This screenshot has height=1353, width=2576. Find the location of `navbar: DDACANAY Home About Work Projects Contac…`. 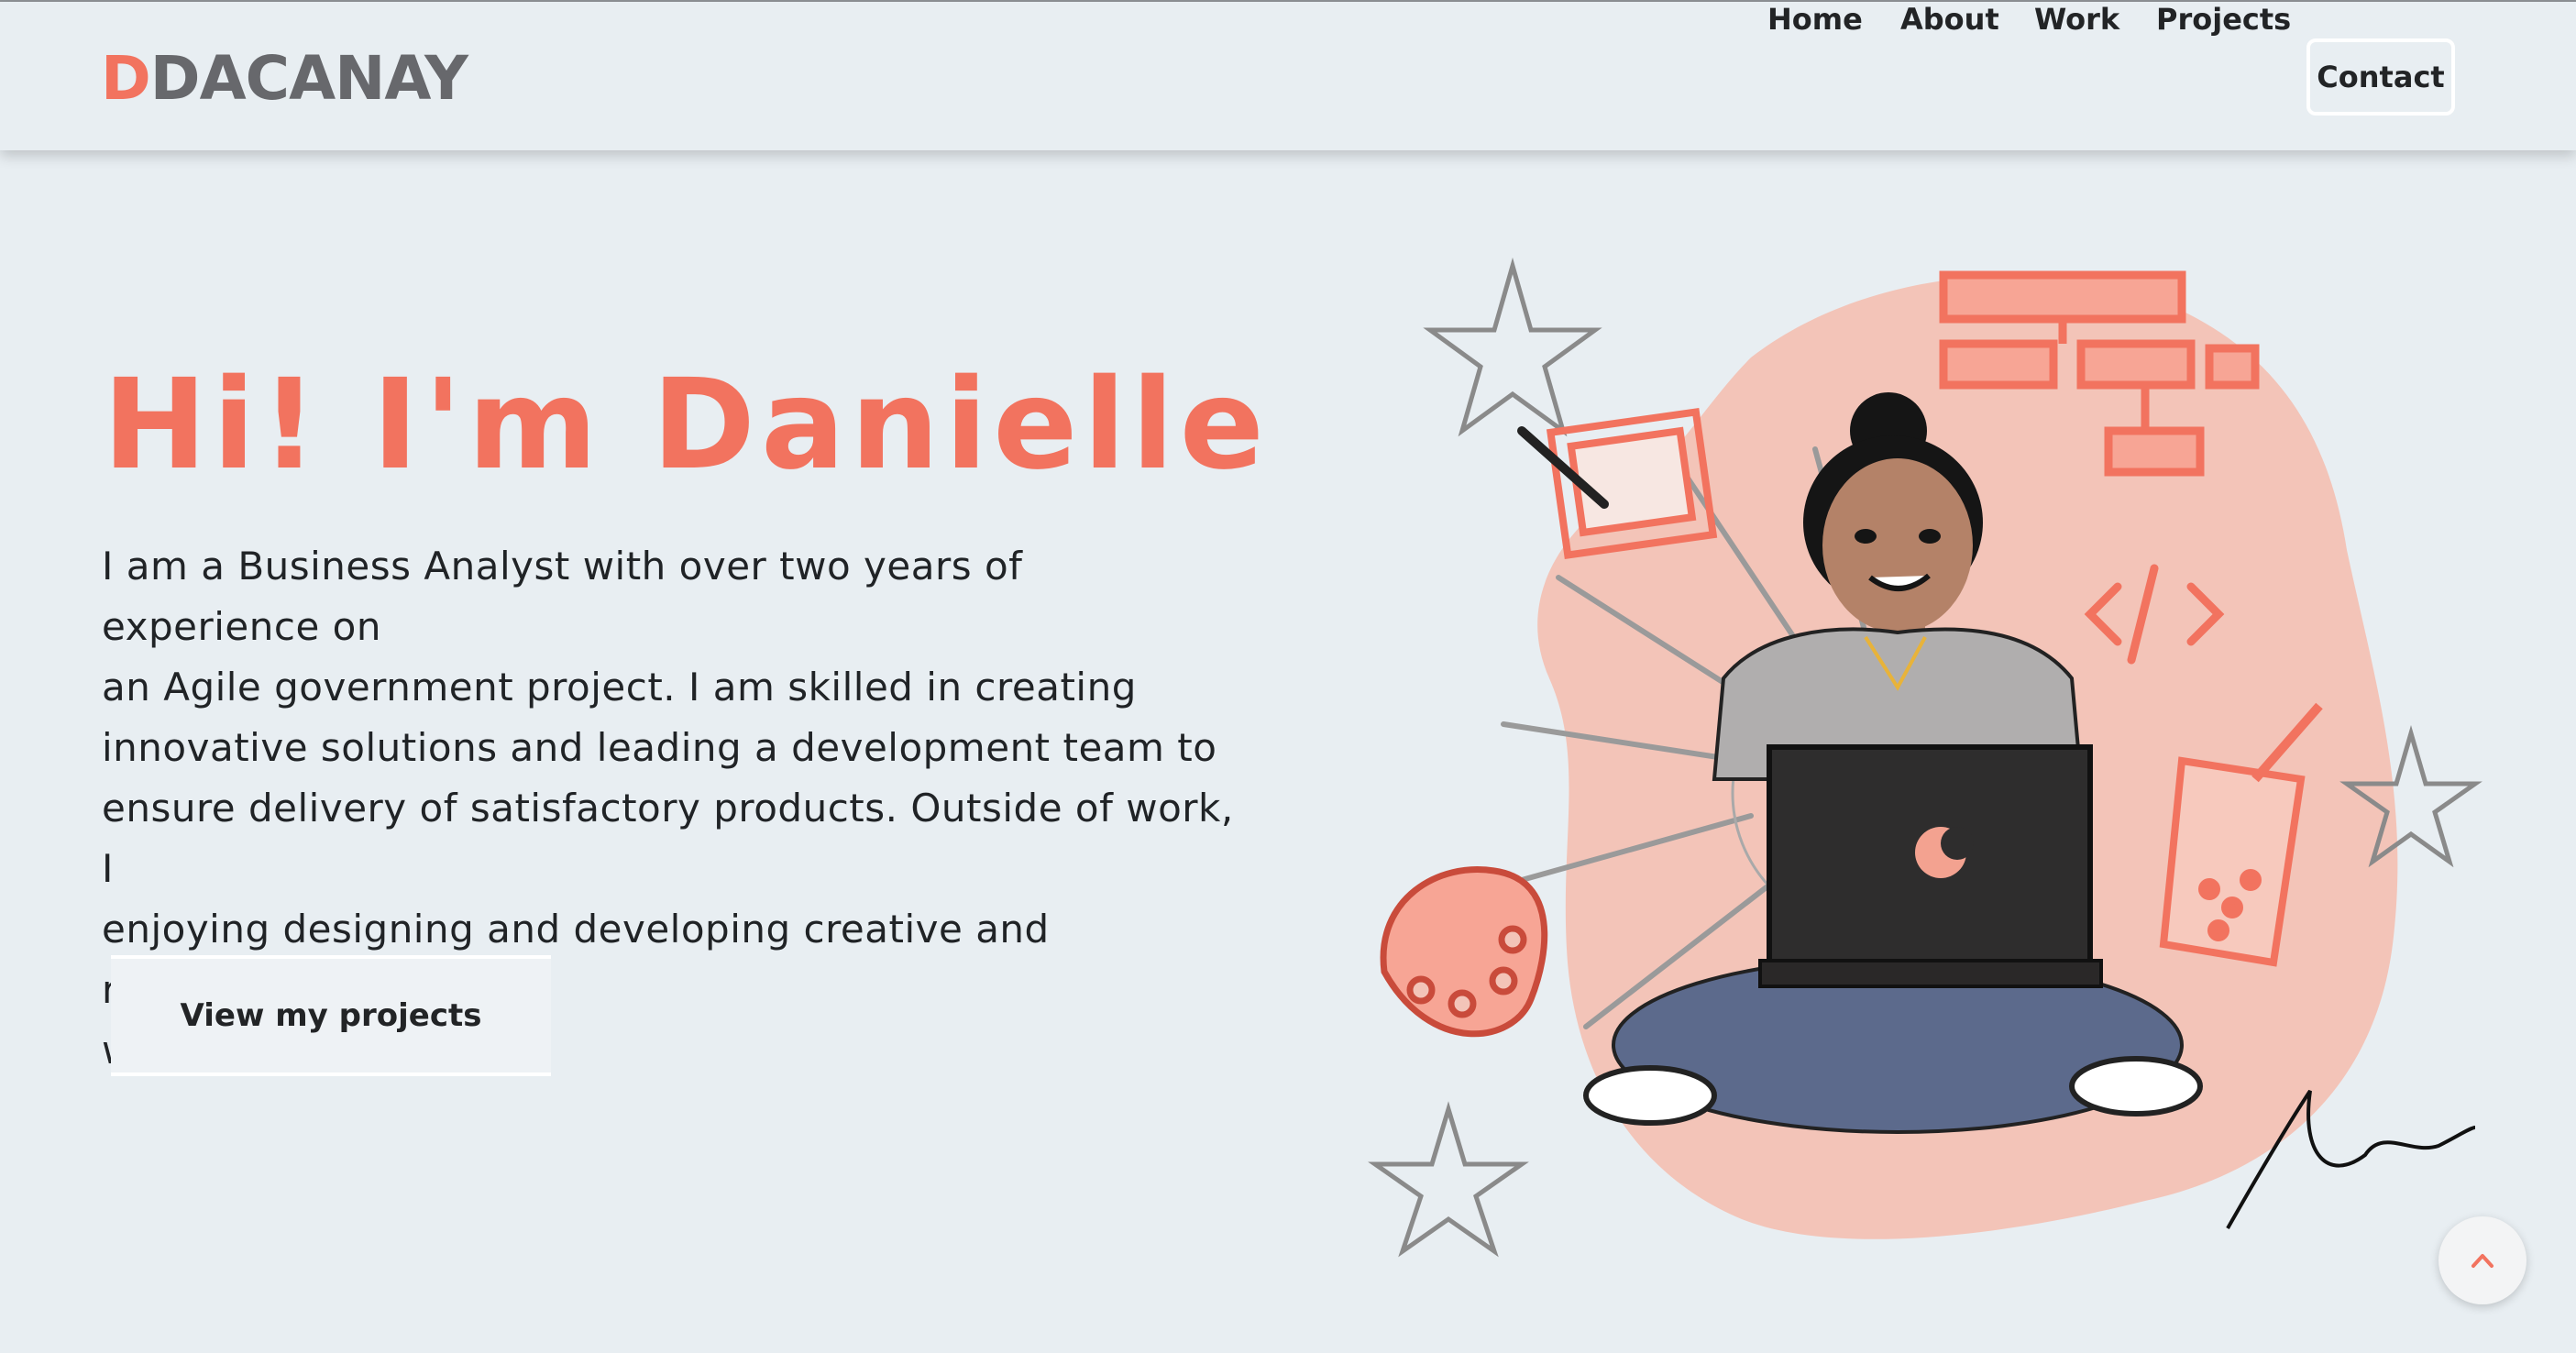

navbar: DDACANAY Home About Work Projects Contac… is located at coordinates (1288, 76).